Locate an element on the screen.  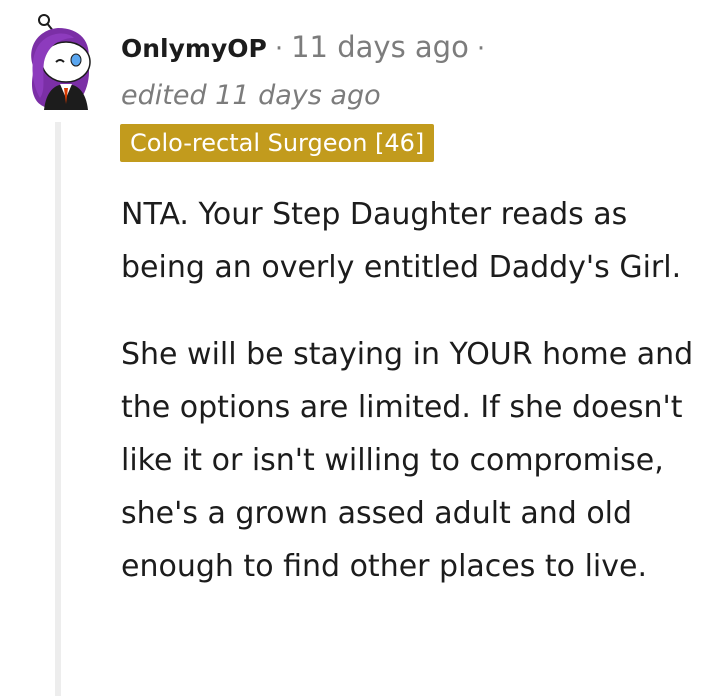
username-link: OnlymyOP is located at coordinates (194, 48).